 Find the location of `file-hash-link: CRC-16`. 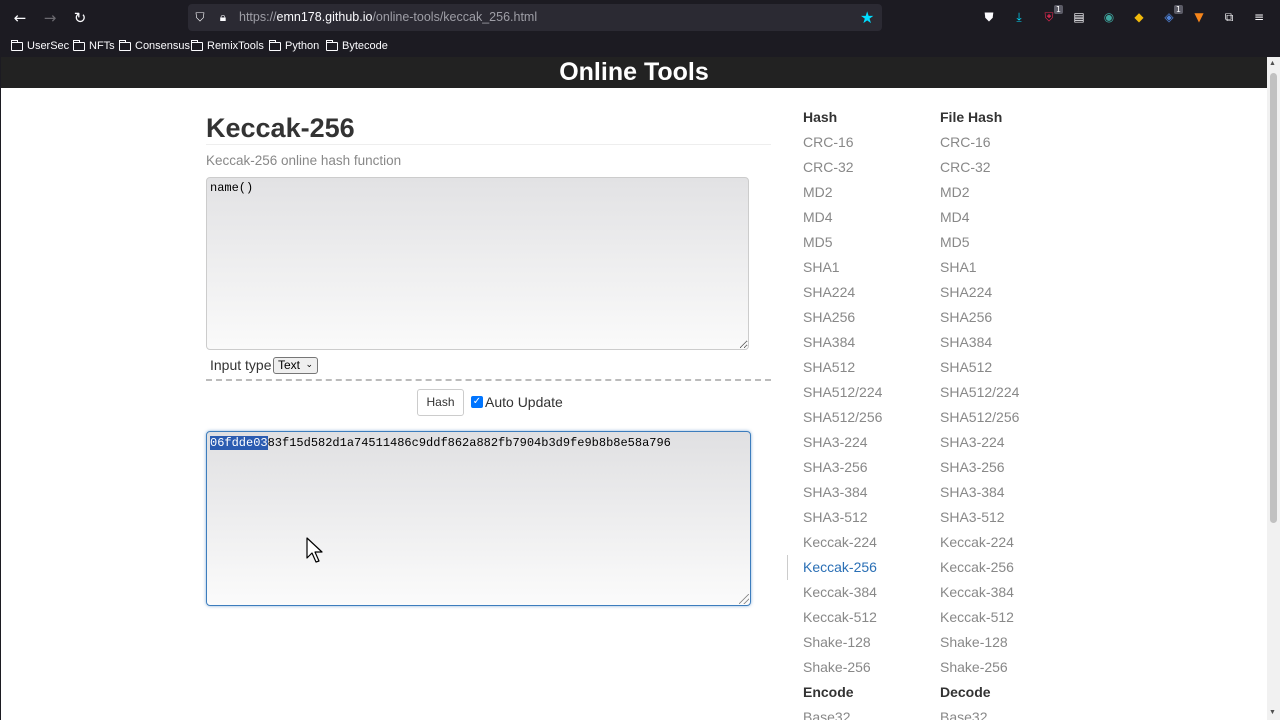

file-hash-link: CRC-16 is located at coordinates (965, 142).